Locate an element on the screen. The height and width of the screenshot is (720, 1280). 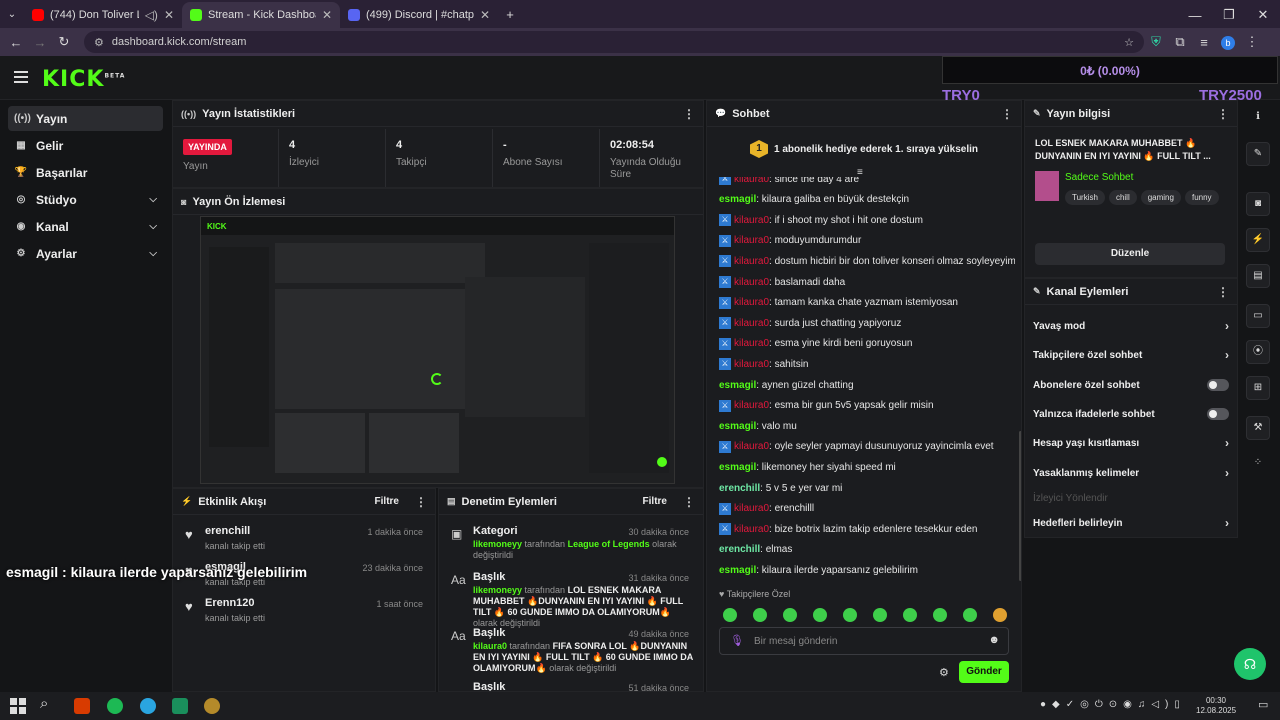
office-icon is located at coordinates (82, 706).